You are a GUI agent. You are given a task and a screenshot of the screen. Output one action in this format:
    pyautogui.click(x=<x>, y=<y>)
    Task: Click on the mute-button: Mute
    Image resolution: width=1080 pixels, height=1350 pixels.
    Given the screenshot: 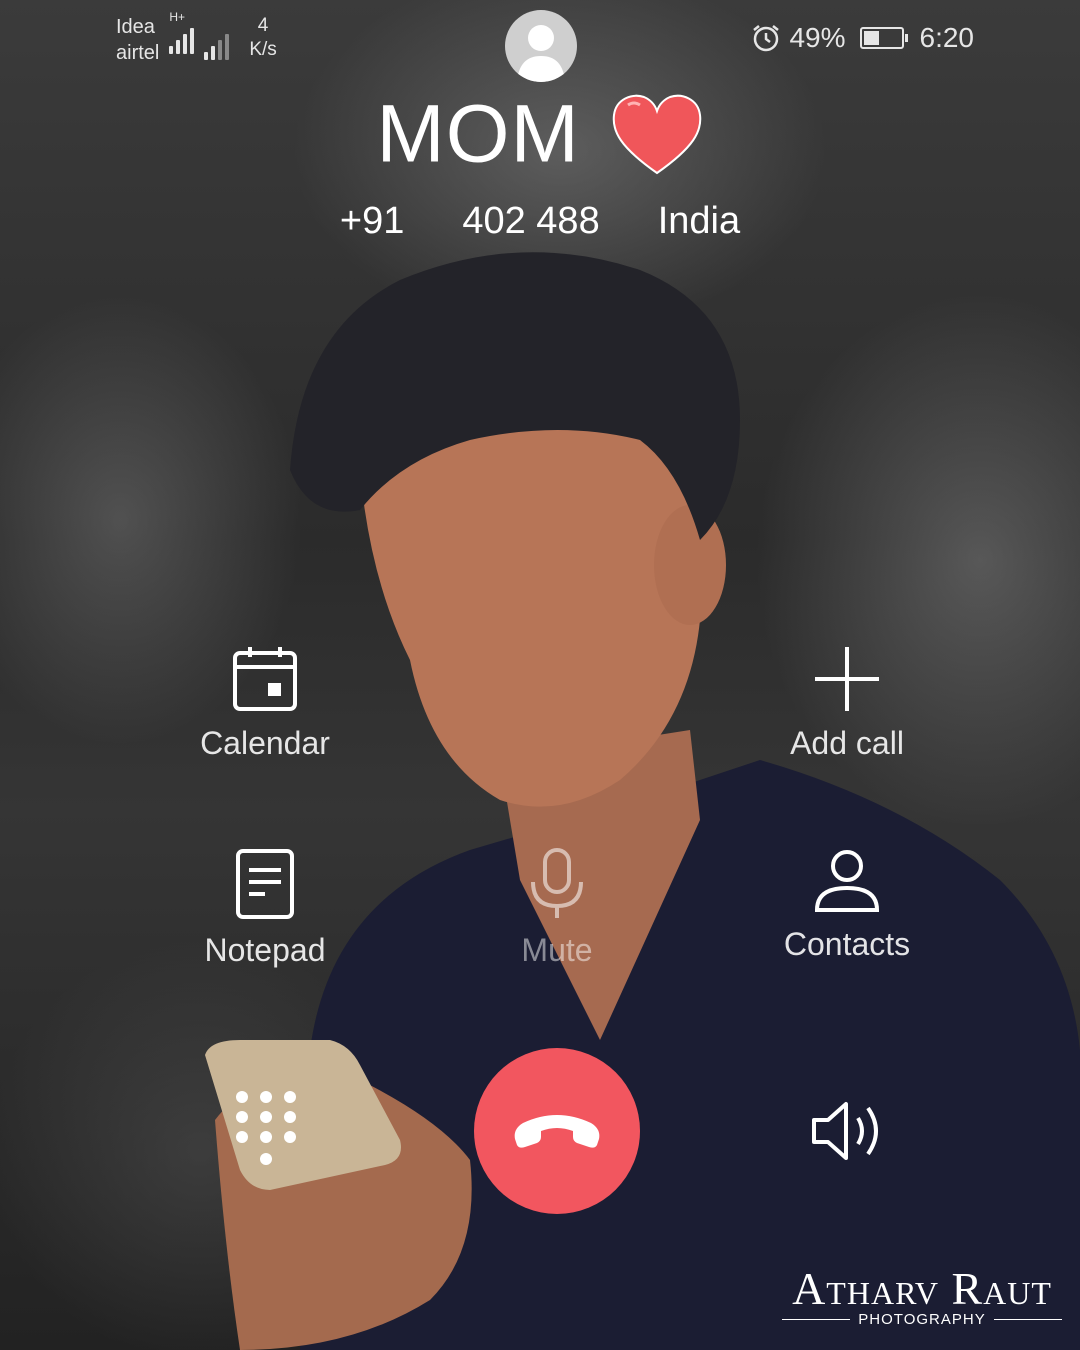 What is the action you would take?
    pyautogui.click(x=557, y=908)
    